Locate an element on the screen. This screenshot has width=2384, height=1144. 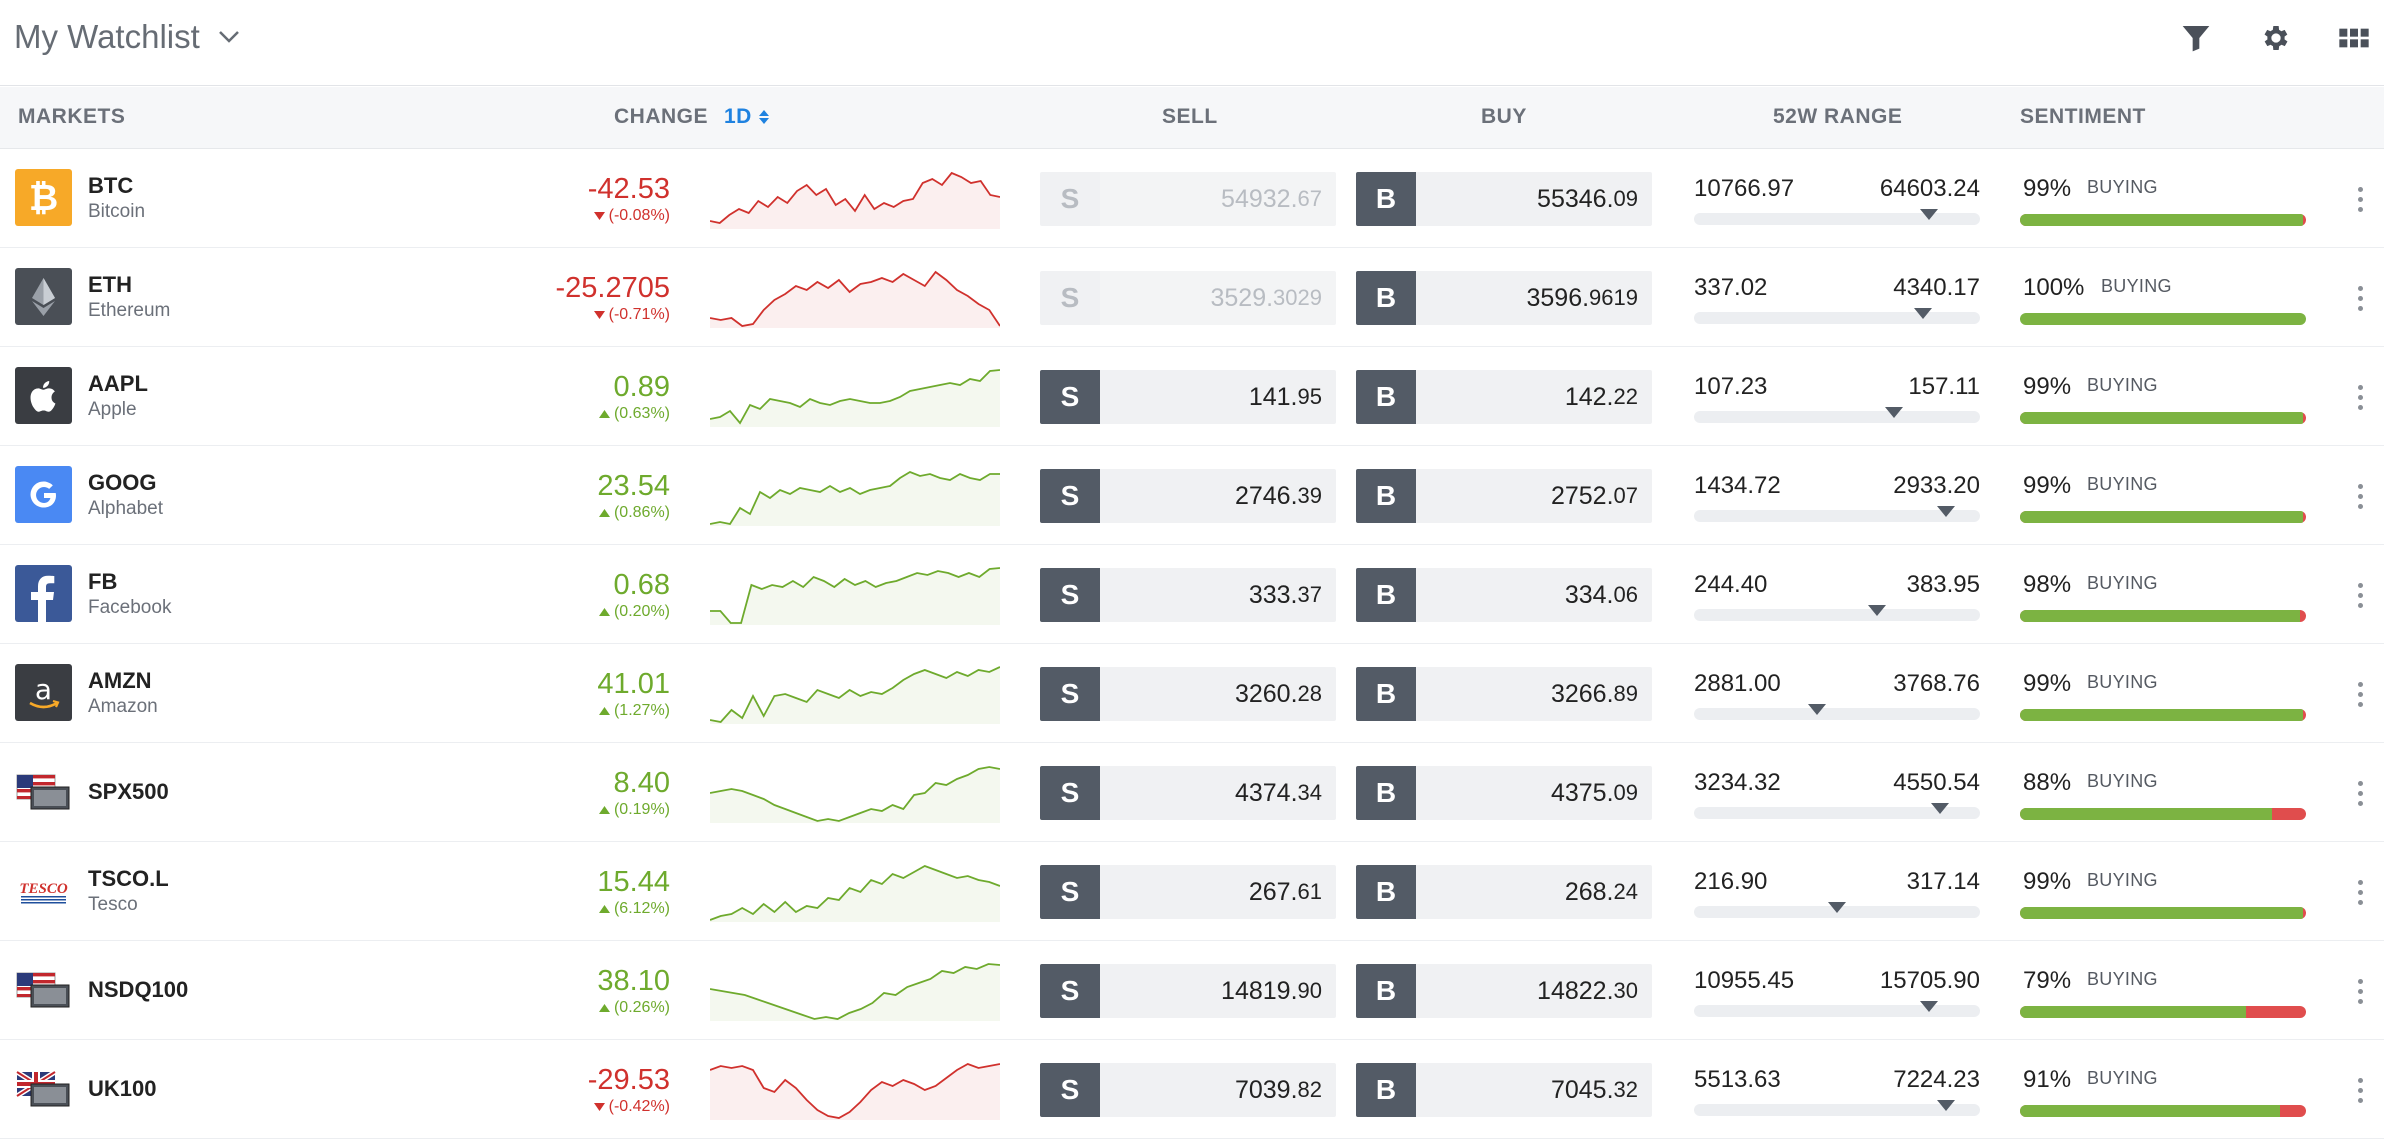
instrument-symbol: AMZN is located at coordinates (120, 681).